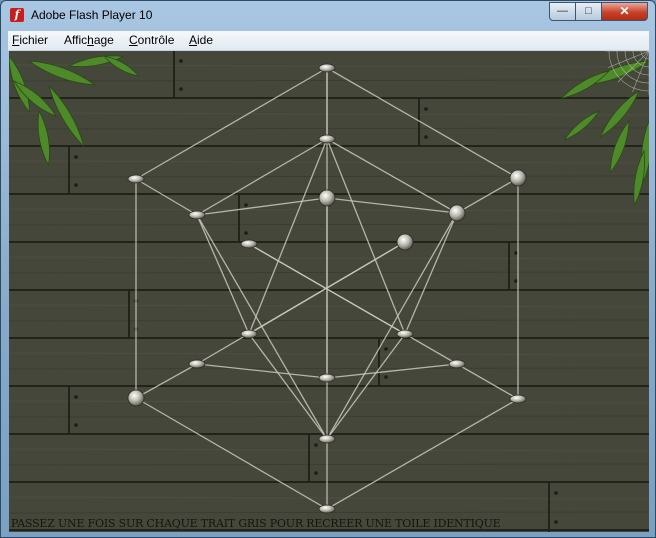  What do you see at coordinates (201, 40) in the screenshot?
I see `menu-aide: Aide` at bounding box center [201, 40].